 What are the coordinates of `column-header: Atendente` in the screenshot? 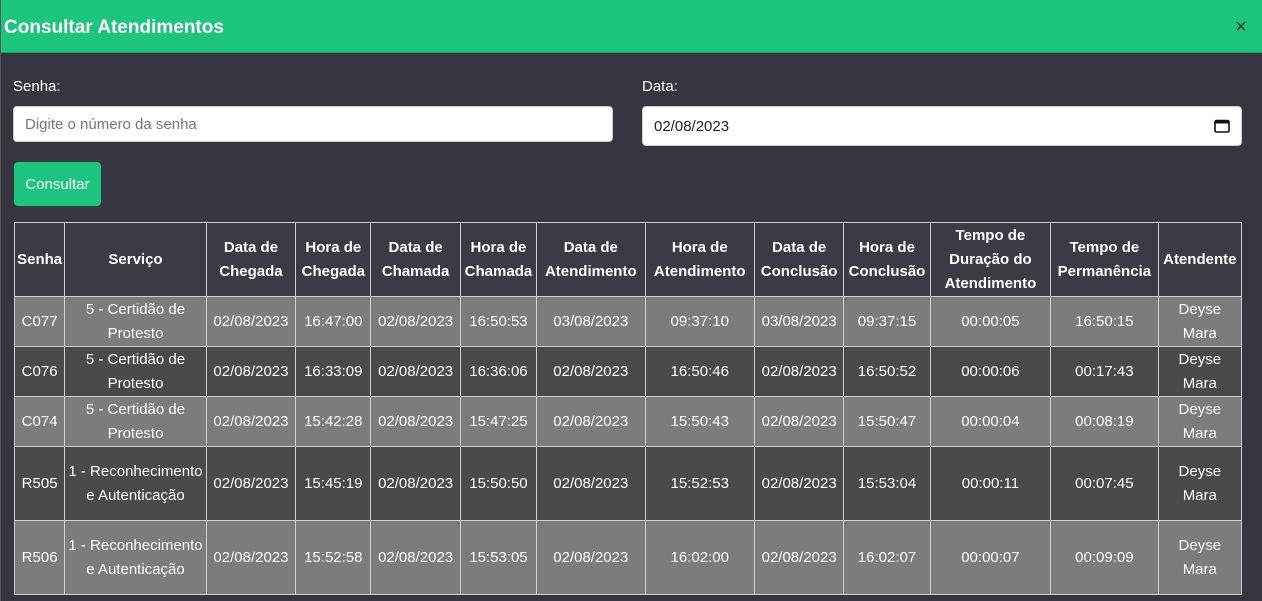 It's located at (1200, 259).